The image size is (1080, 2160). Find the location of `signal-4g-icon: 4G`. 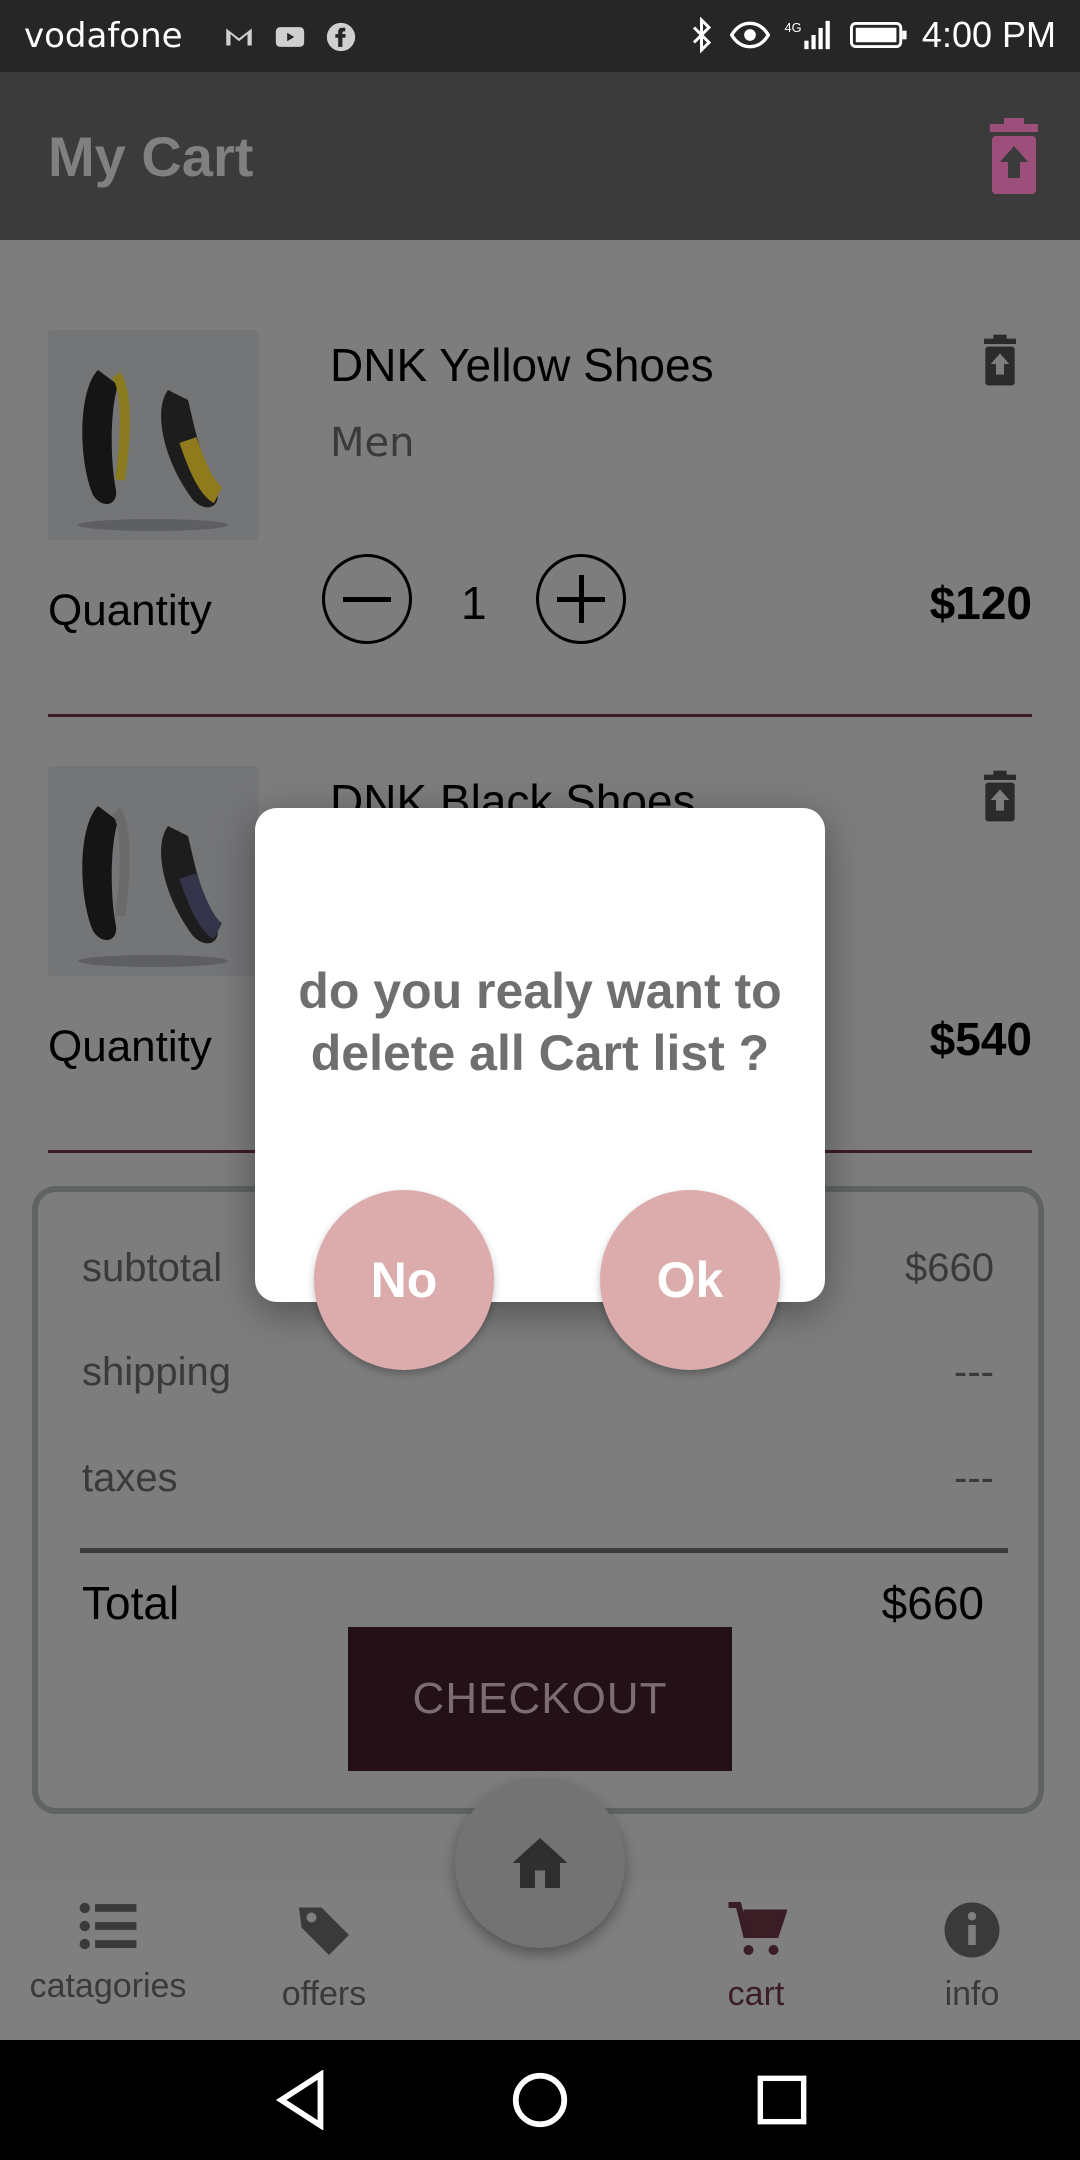

signal-4g-icon: 4G is located at coordinates (807, 35).